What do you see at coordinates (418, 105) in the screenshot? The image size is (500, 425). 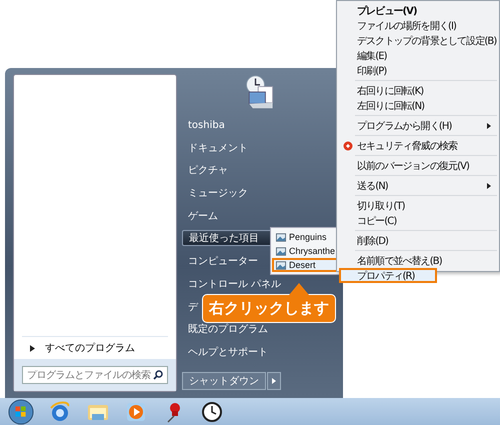 I see `context-menu-item: 左回りに回転(N)` at bounding box center [418, 105].